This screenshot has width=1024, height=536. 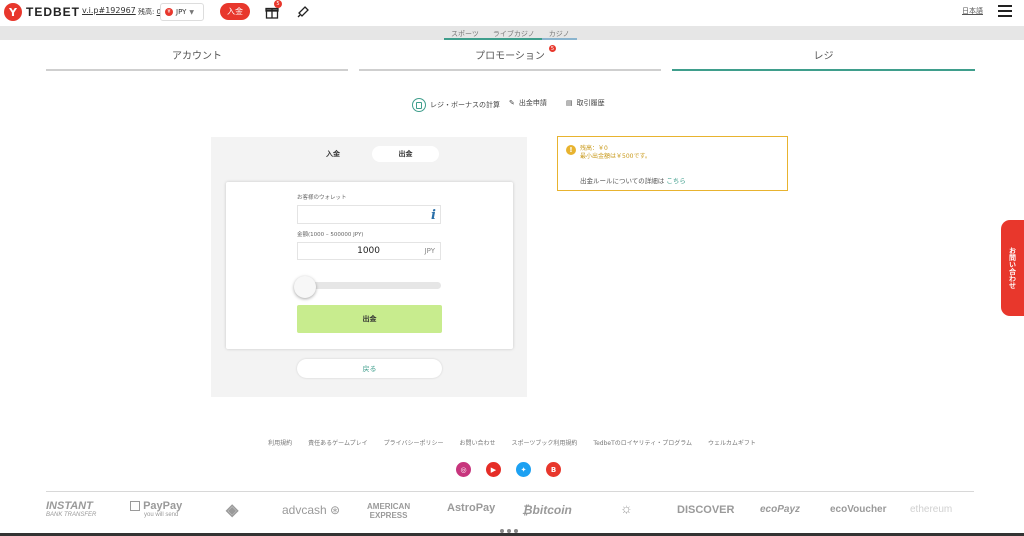 I want to click on footer-link-contact: お問い合わせ, so click(x=478, y=442).